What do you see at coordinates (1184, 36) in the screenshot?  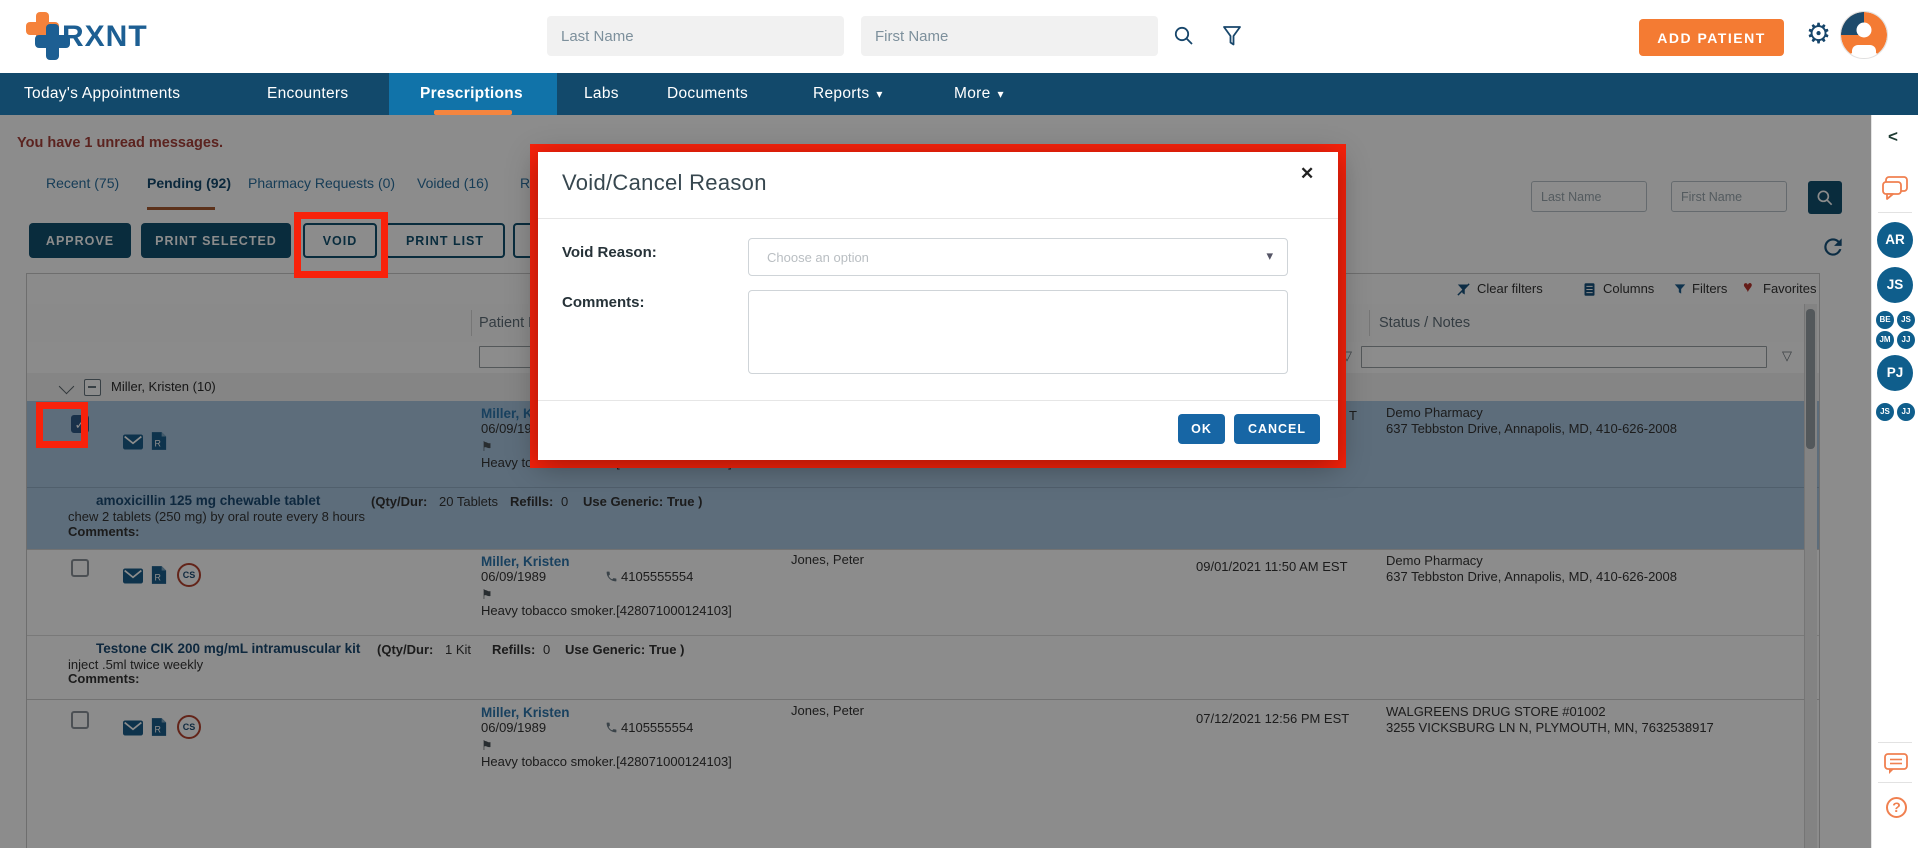 I see `search-icon` at bounding box center [1184, 36].